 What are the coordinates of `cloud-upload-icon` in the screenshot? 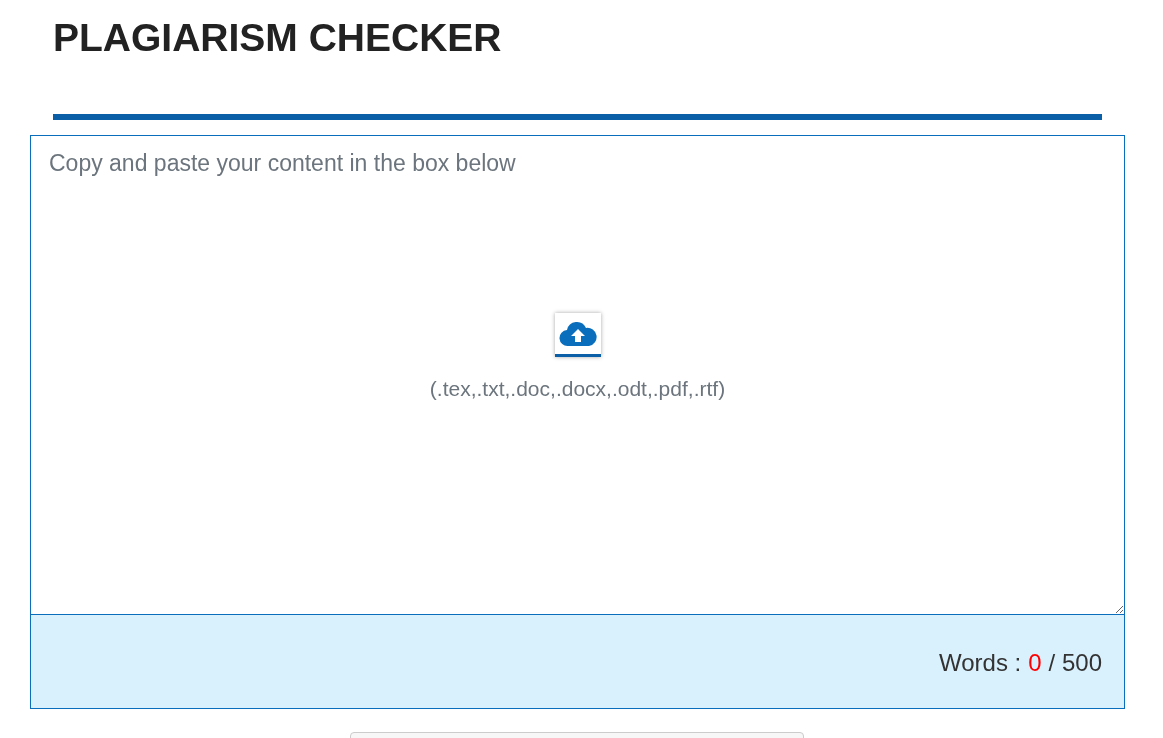 It's located at (577, 333).